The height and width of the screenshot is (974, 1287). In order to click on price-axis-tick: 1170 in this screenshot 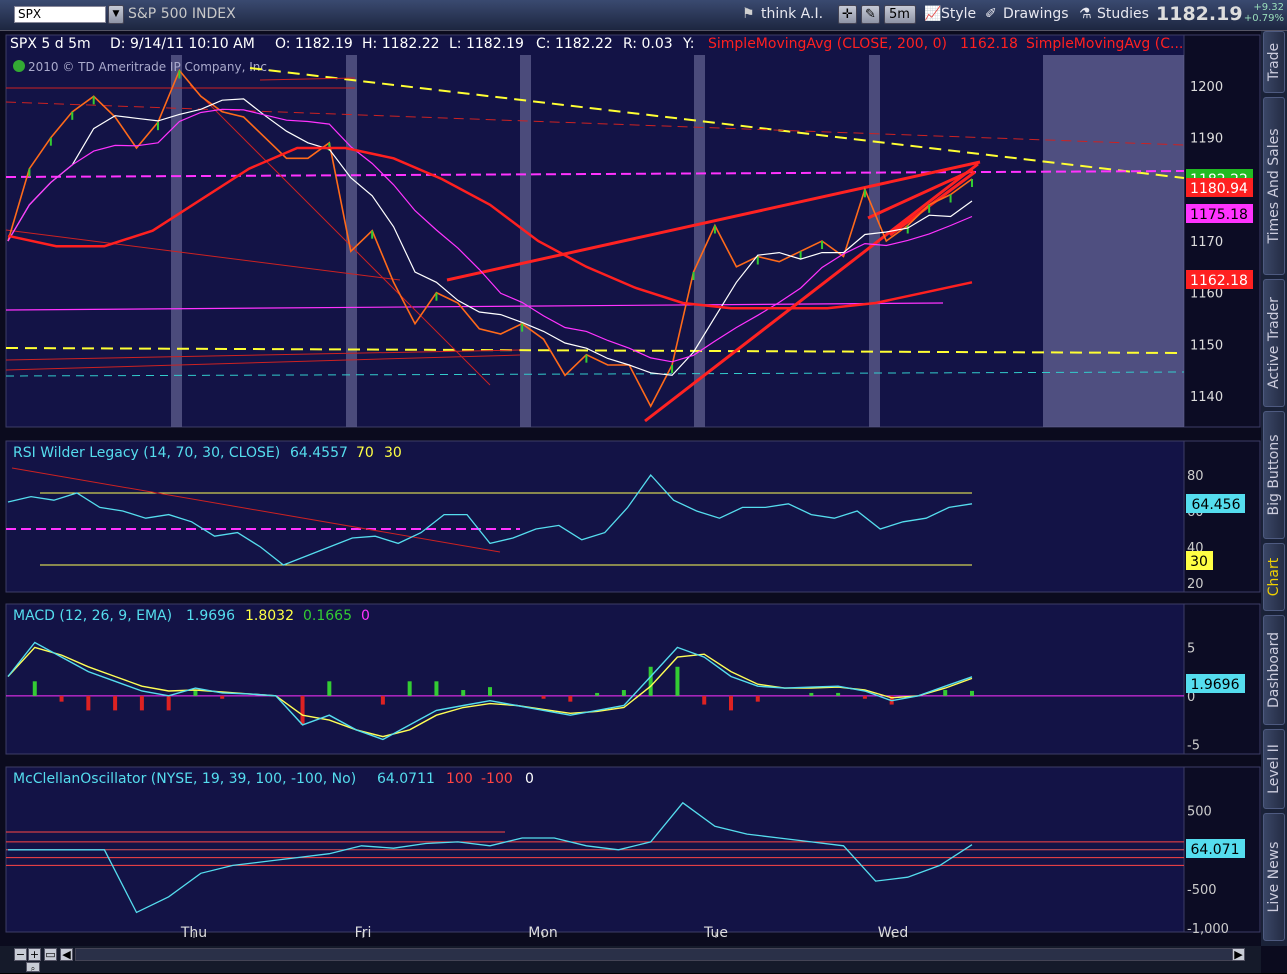, I will do `click(1206, 242)`.